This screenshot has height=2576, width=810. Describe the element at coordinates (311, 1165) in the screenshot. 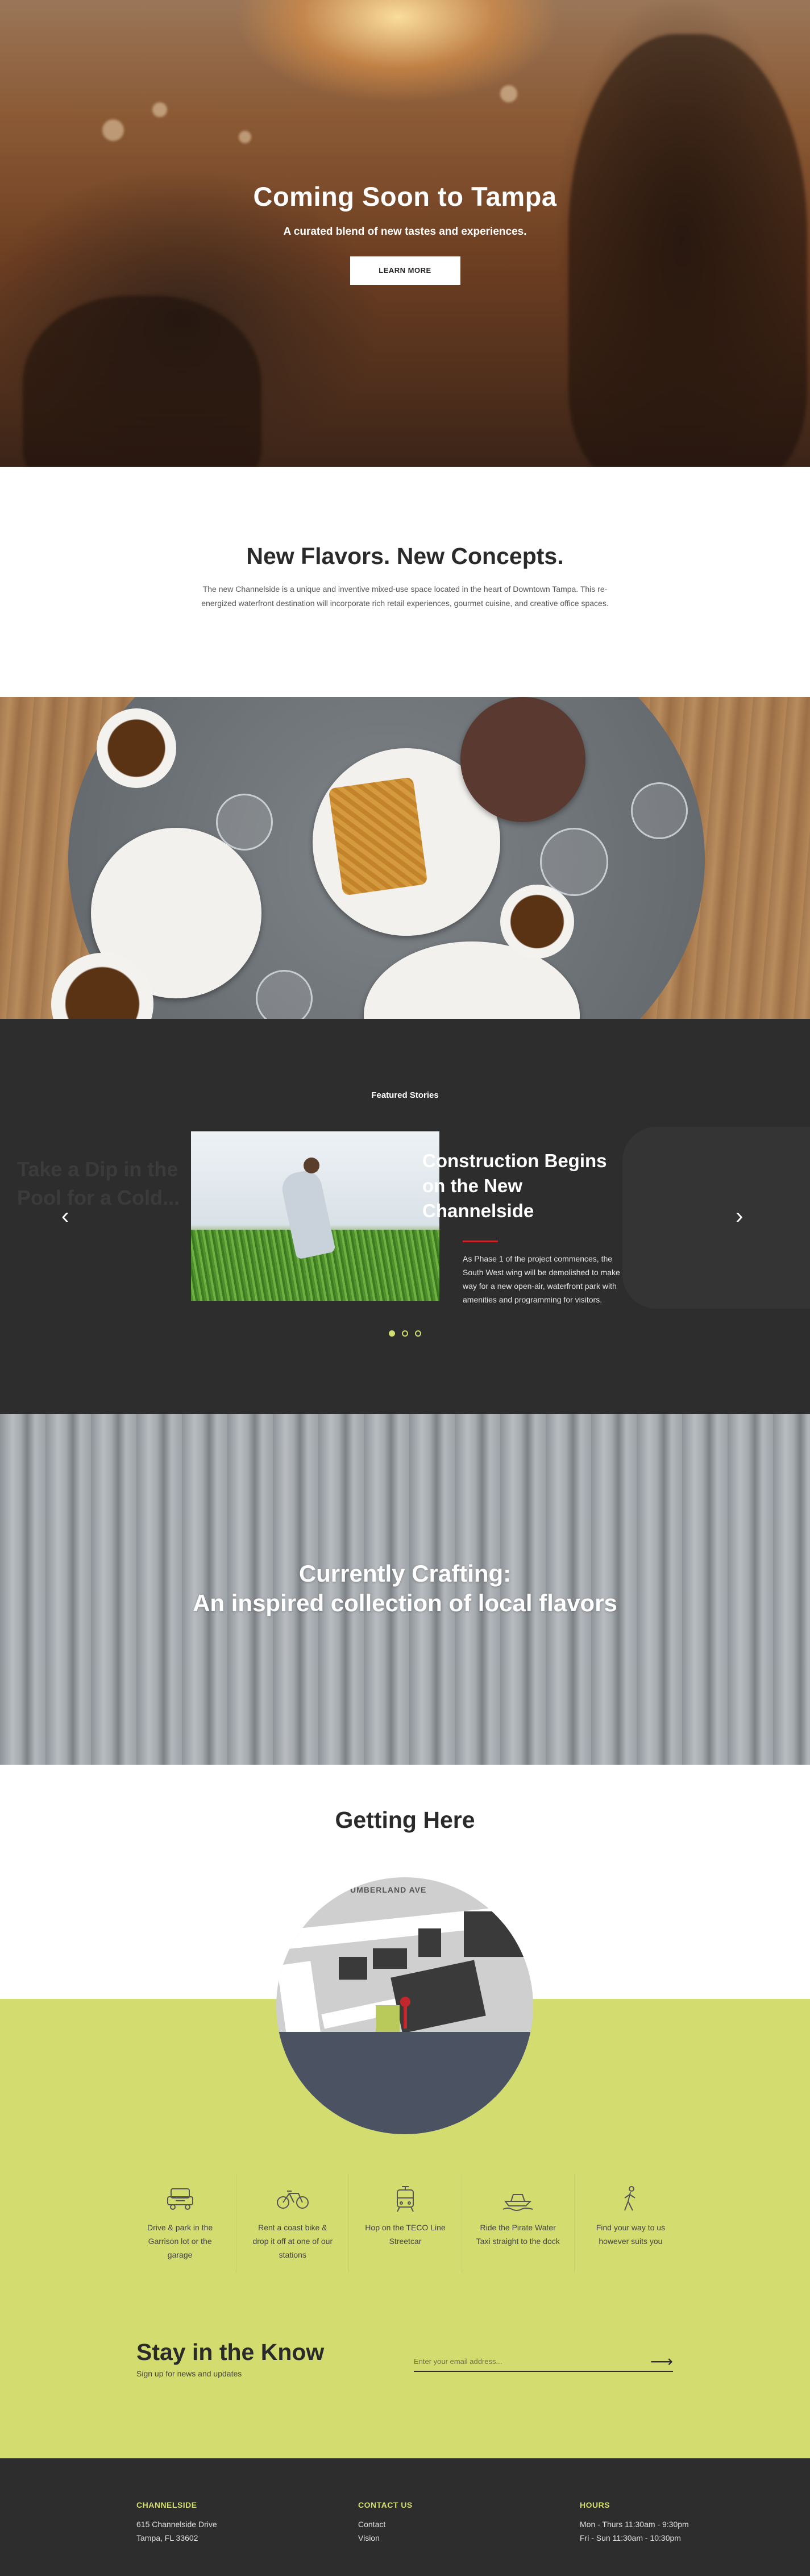

I see `story-image-figure-head` at that location.